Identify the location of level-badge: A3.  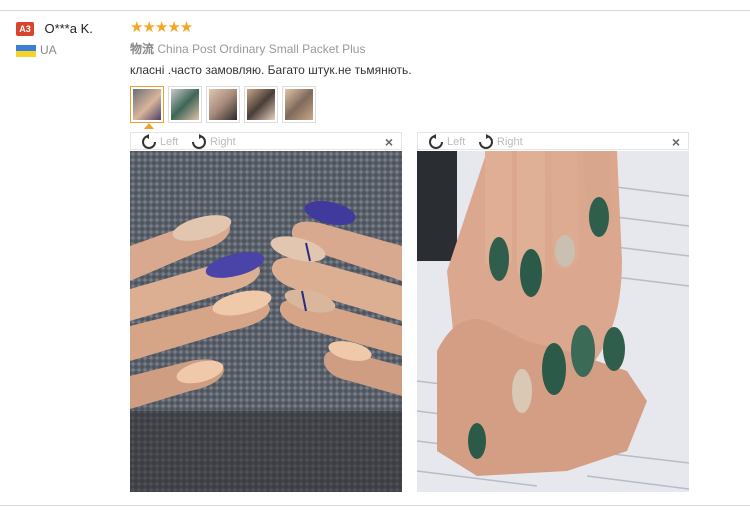
(25, 28).